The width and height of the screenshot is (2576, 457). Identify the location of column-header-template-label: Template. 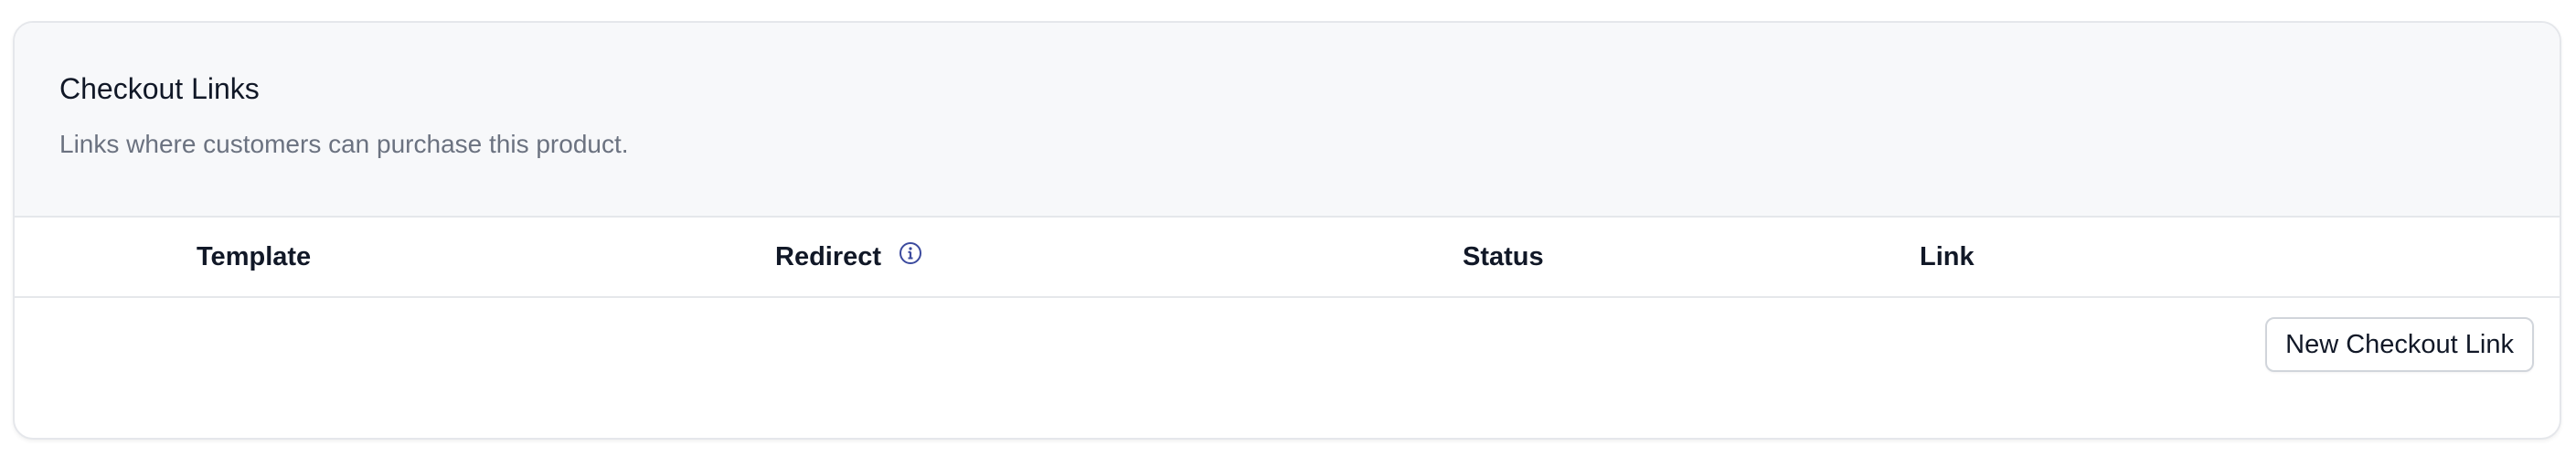
(254, 256).